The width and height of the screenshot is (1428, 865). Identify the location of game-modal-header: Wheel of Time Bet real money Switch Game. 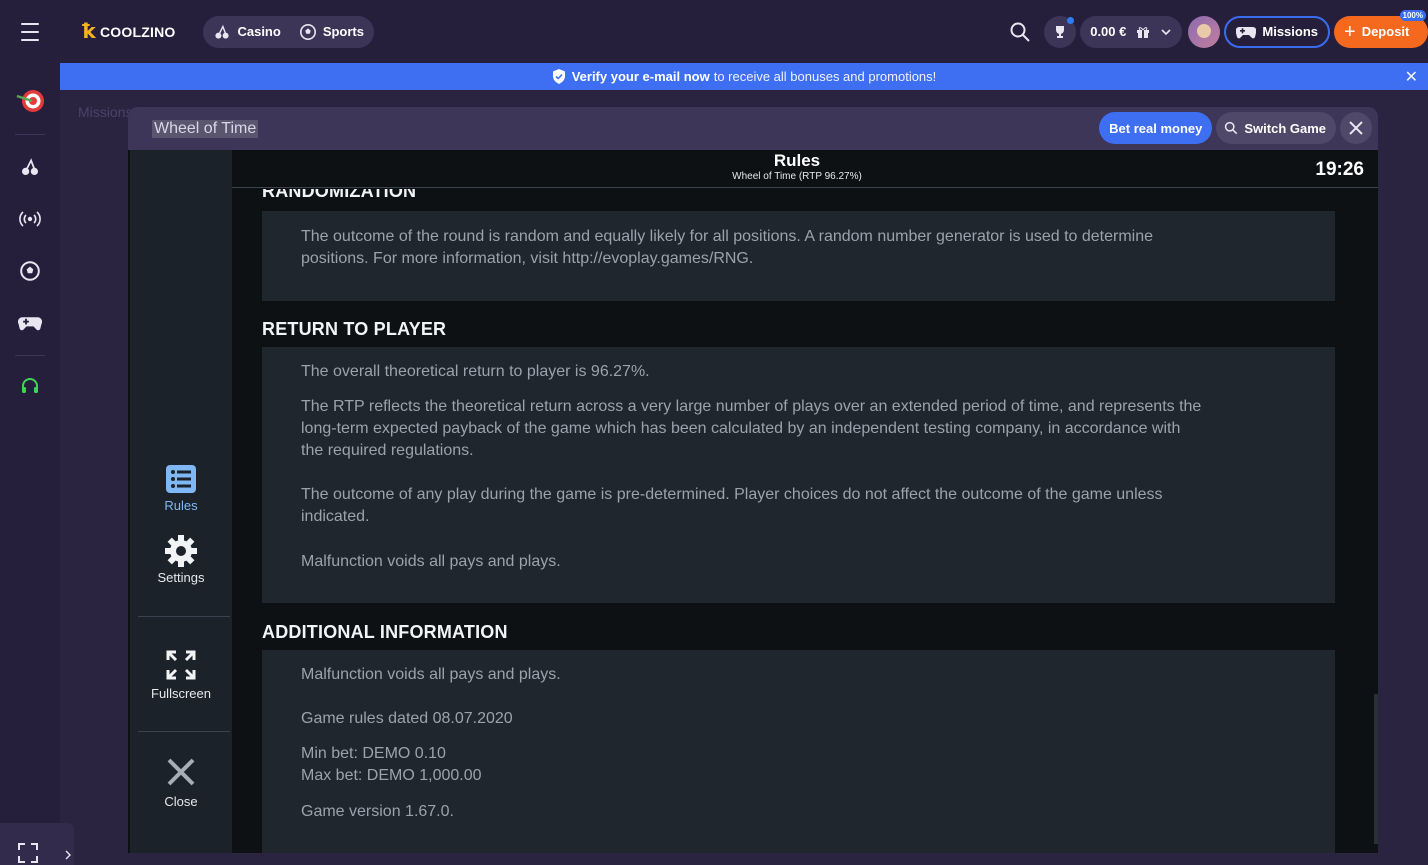
(753, 128).